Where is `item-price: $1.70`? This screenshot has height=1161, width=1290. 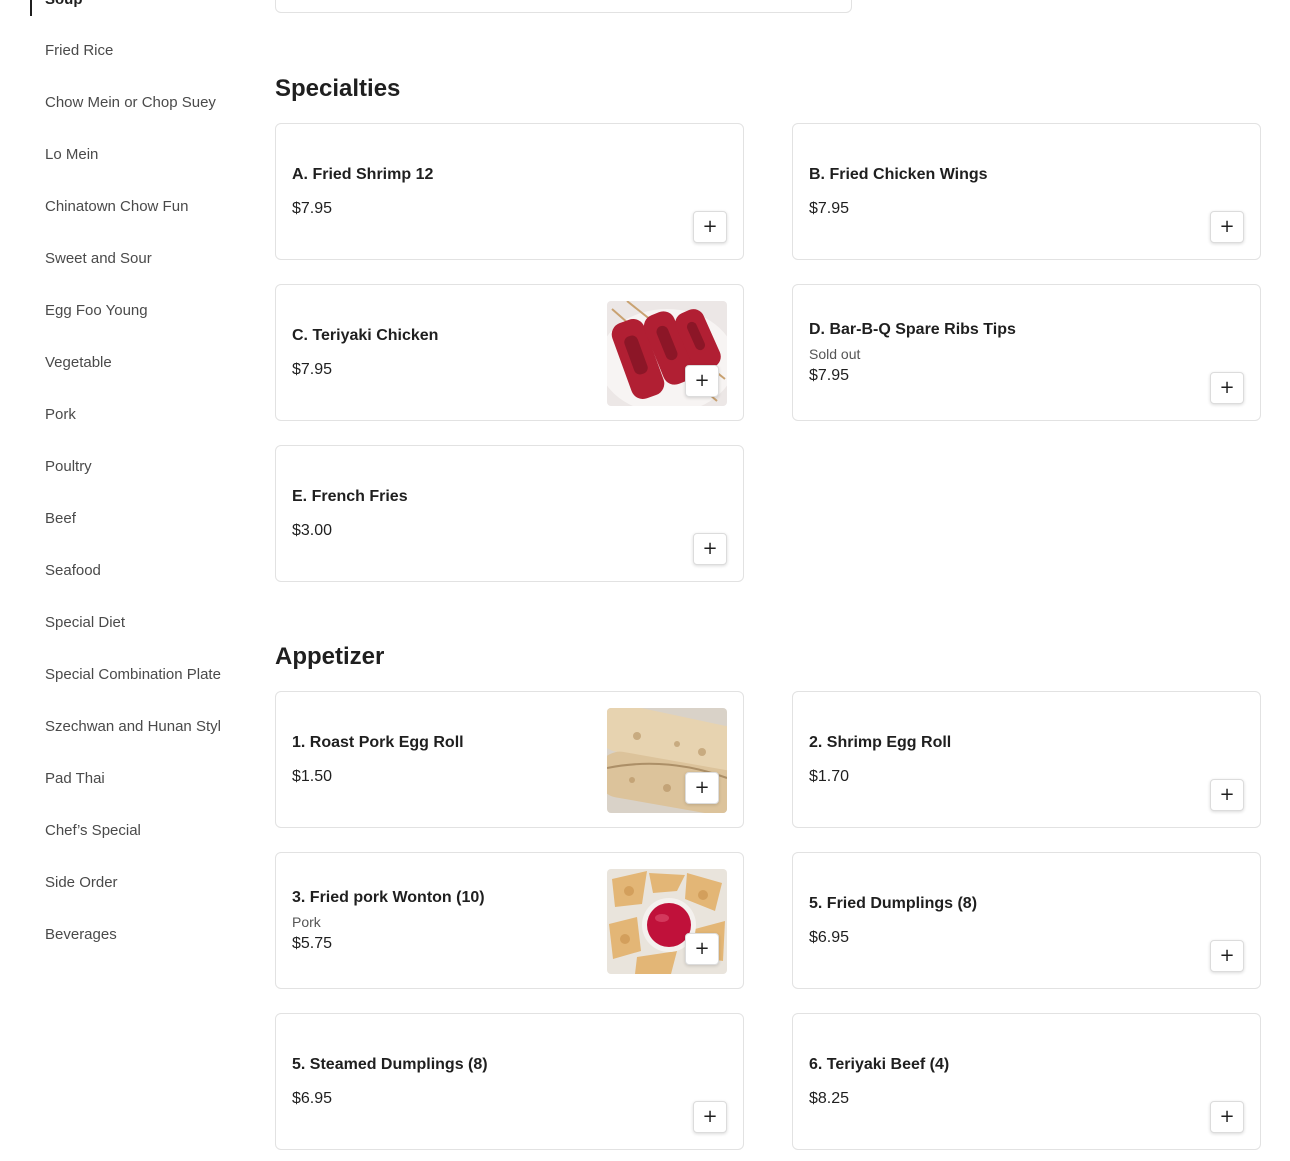
item-price: $1.70 is located at coordinates (829, 776).